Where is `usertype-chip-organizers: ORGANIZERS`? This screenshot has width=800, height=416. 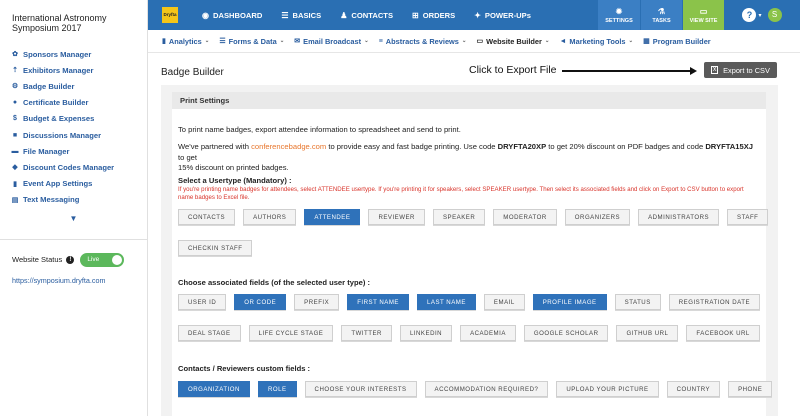
usertype-chip-organizers: ORGANIZERS is located at coordinates (597, 217).